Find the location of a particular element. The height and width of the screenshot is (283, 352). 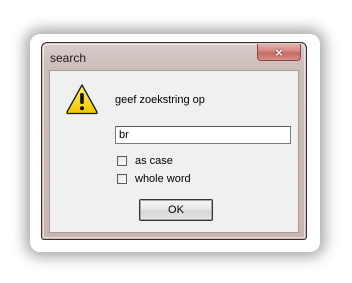

warning-icon is located at coordinates (82, 99).